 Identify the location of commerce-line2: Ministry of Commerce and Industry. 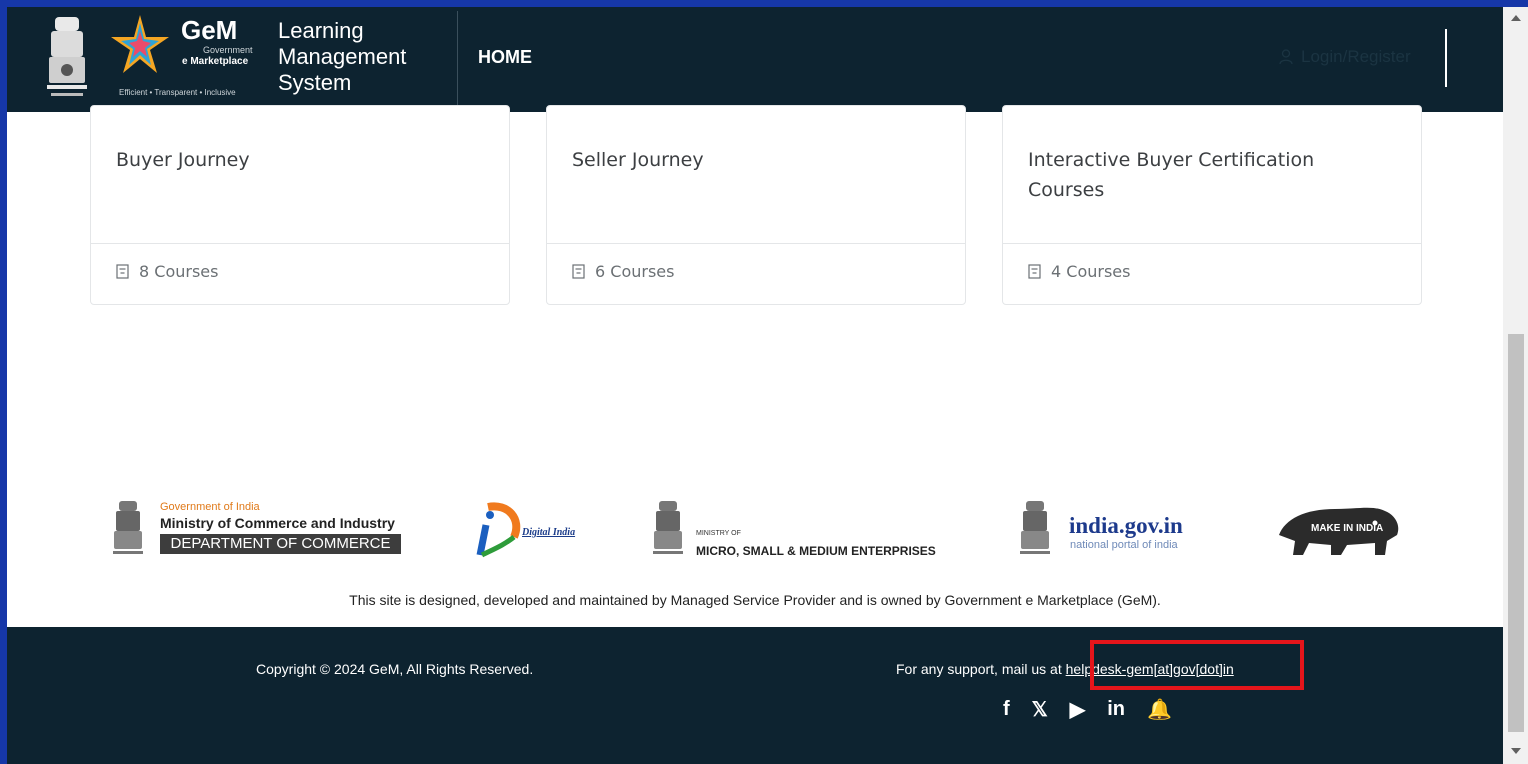
(277, 523).